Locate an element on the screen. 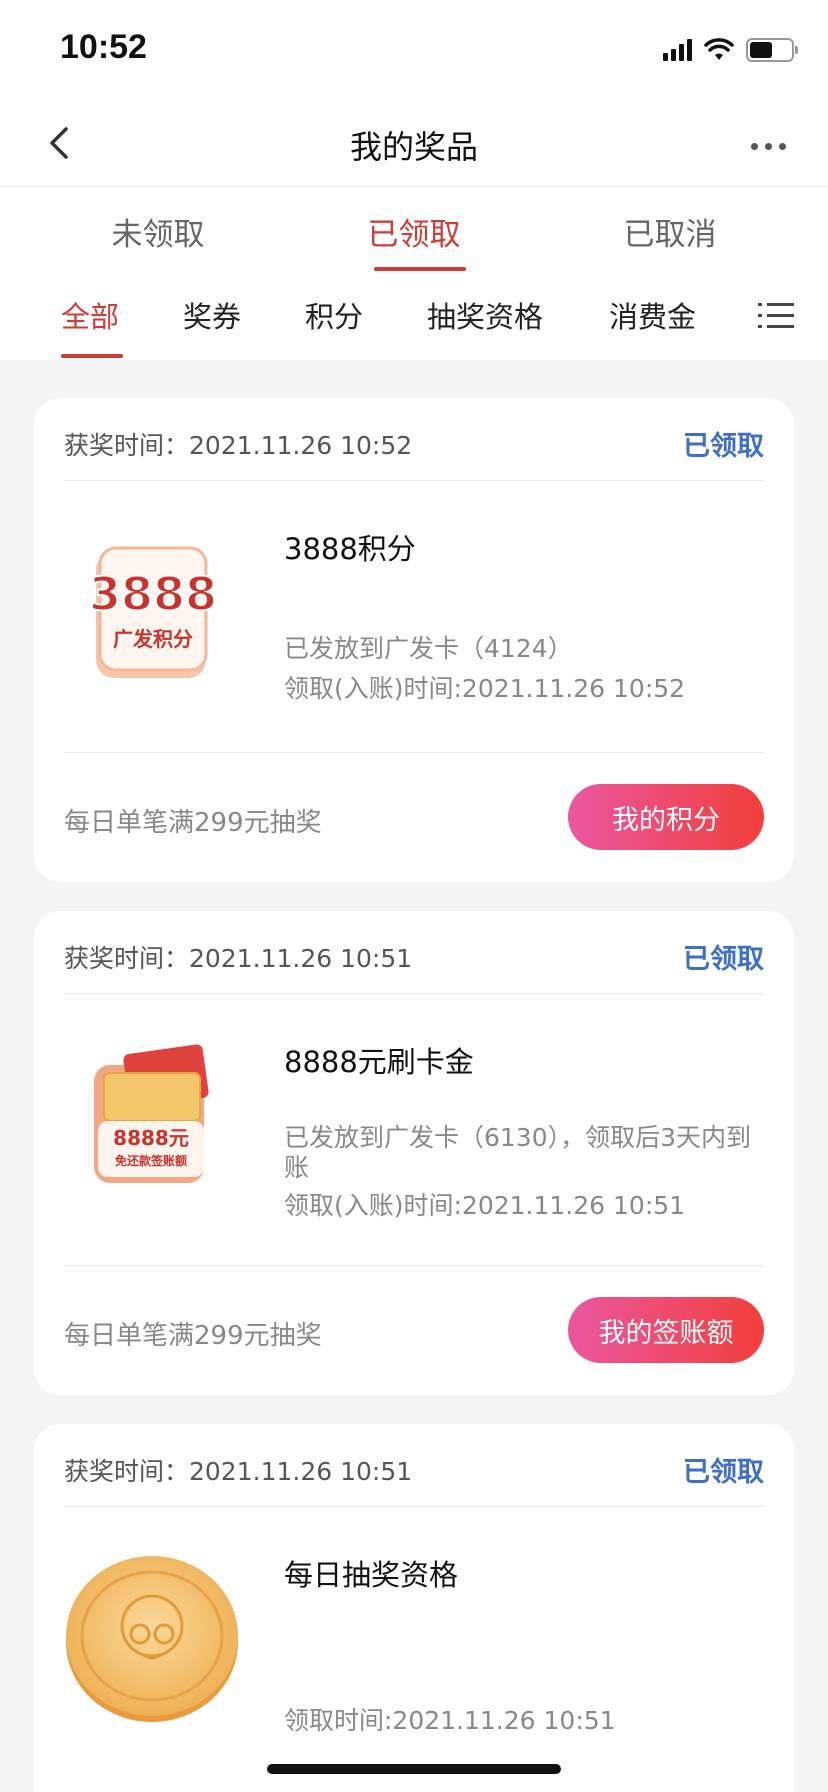 The width and height of the screenshot is (828, 1792). tab-claimed: 已领取 is located at coordinates (414, 240).